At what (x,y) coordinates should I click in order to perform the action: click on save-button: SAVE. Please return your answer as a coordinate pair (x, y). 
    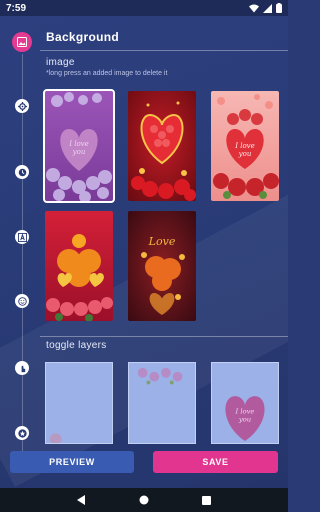
    Looking at the image, I should click on (215, 462).